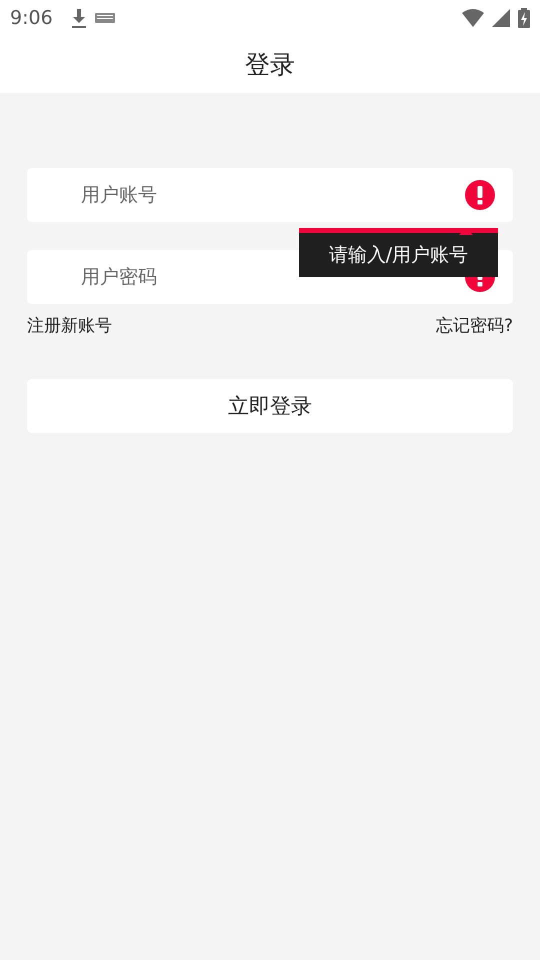 The width and height of the screenshot is (540, 960). I want to click on input-field: 用户账号, so click(270, 195).